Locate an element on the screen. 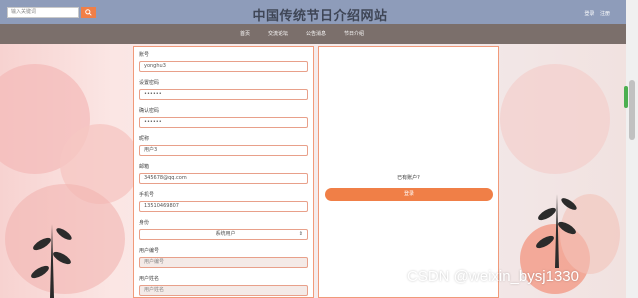 The height and width of the screenshot is (298, 638). login-link: 登录 is located at coordinates (589, 14).